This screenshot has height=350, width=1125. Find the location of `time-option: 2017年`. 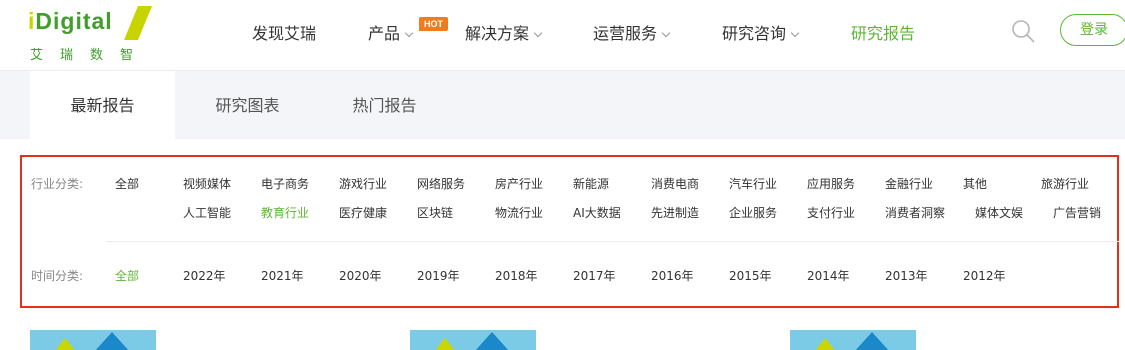

time-option: 2017年 is located at coordinates (594, 275).